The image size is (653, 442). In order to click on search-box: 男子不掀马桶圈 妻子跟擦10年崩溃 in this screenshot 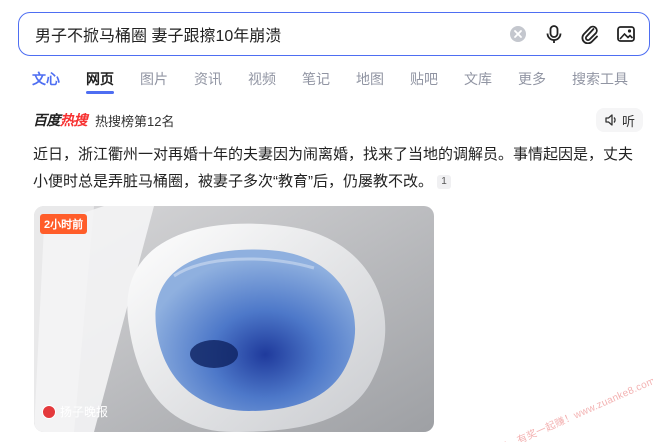, I will do `click(334, 34)`.